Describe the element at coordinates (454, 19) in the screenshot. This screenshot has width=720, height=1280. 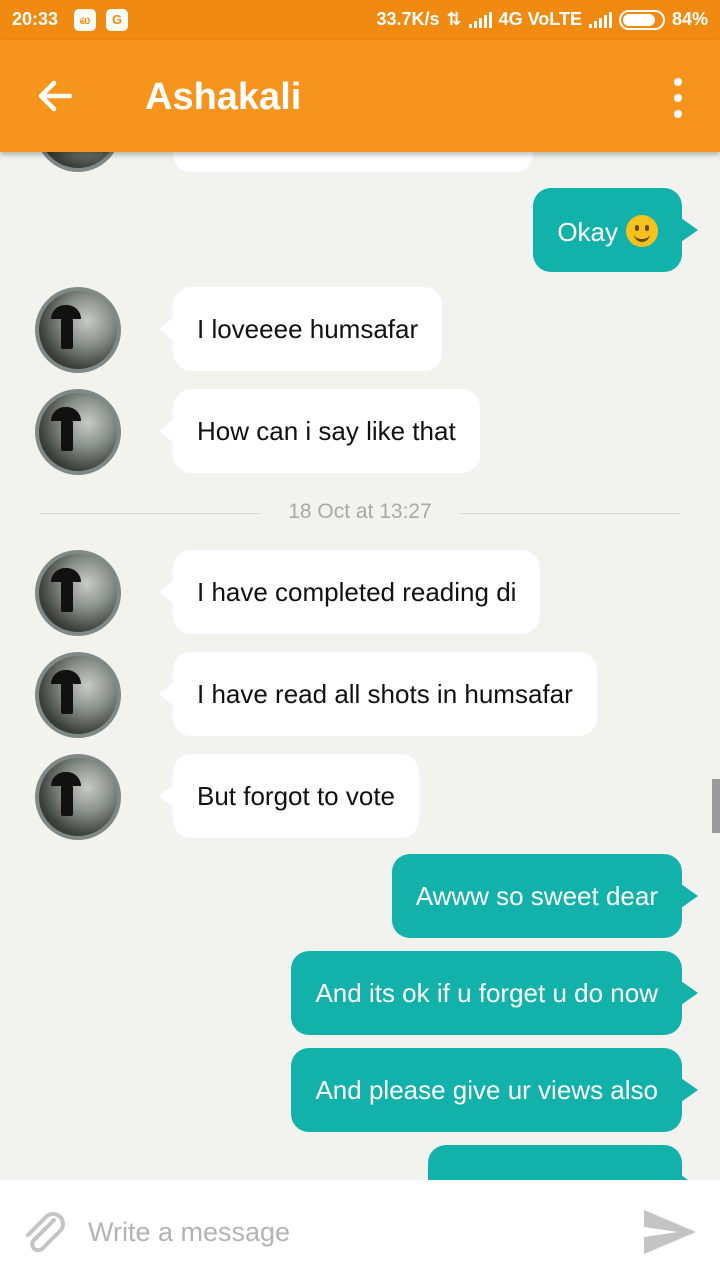
I see `data-arrows-icon: ⇅` at that location.